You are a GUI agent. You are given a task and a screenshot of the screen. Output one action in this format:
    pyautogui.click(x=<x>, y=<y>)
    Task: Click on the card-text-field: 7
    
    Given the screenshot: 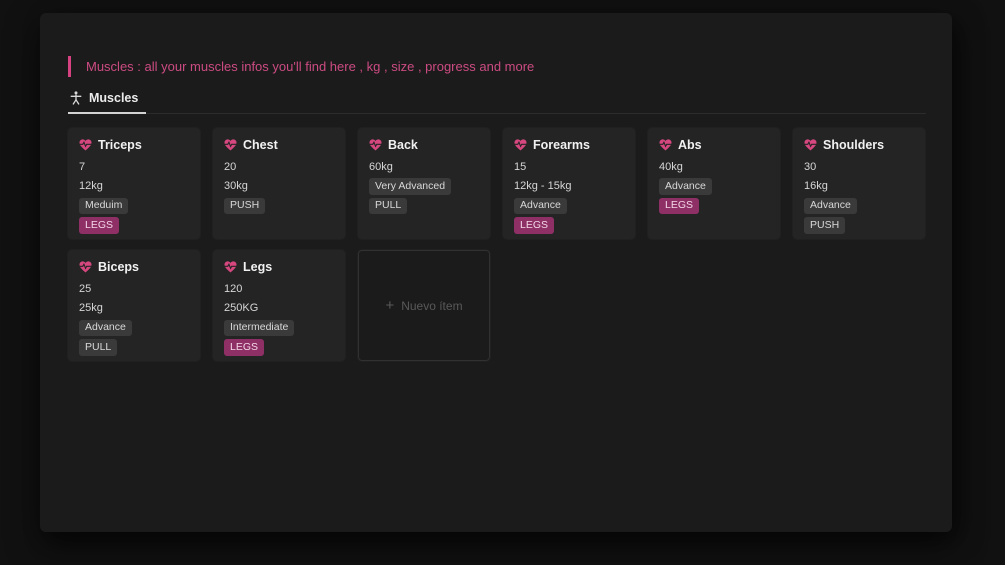 What is the action you would take?
    pyautogui.click(x=82, y=166)
    